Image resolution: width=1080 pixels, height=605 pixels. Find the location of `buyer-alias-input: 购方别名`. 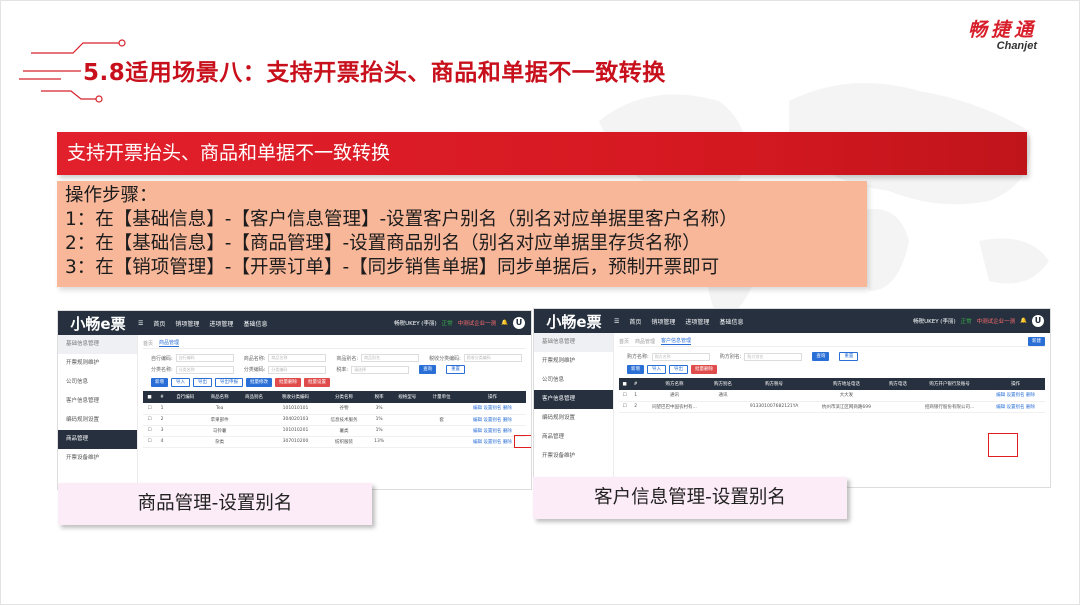

buyer-alias-input: 购方别名 is located at coordinates (773, 356).